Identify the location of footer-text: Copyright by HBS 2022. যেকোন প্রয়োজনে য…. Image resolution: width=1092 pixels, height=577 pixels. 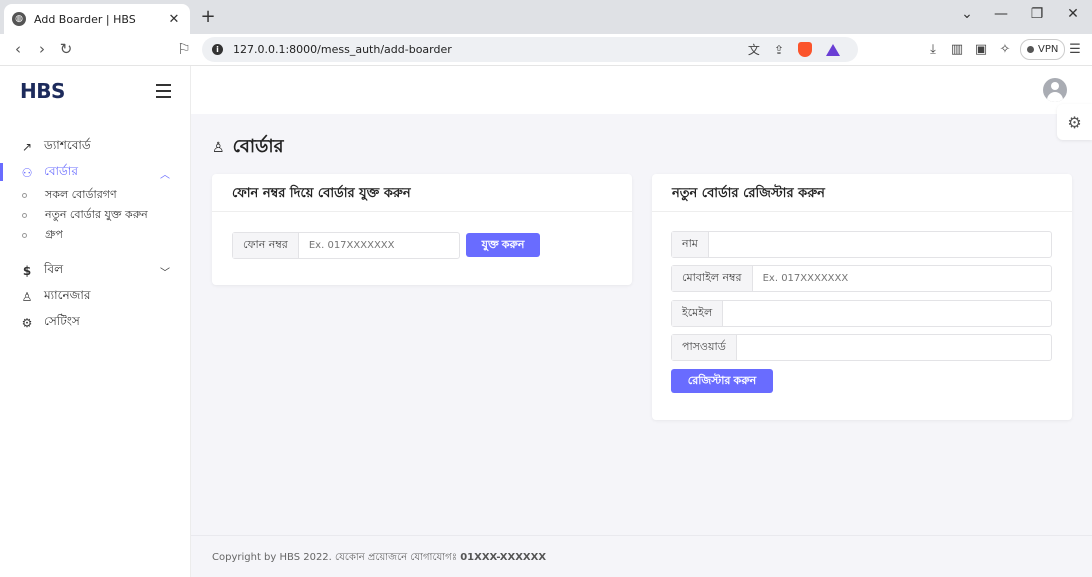
(336, 557).